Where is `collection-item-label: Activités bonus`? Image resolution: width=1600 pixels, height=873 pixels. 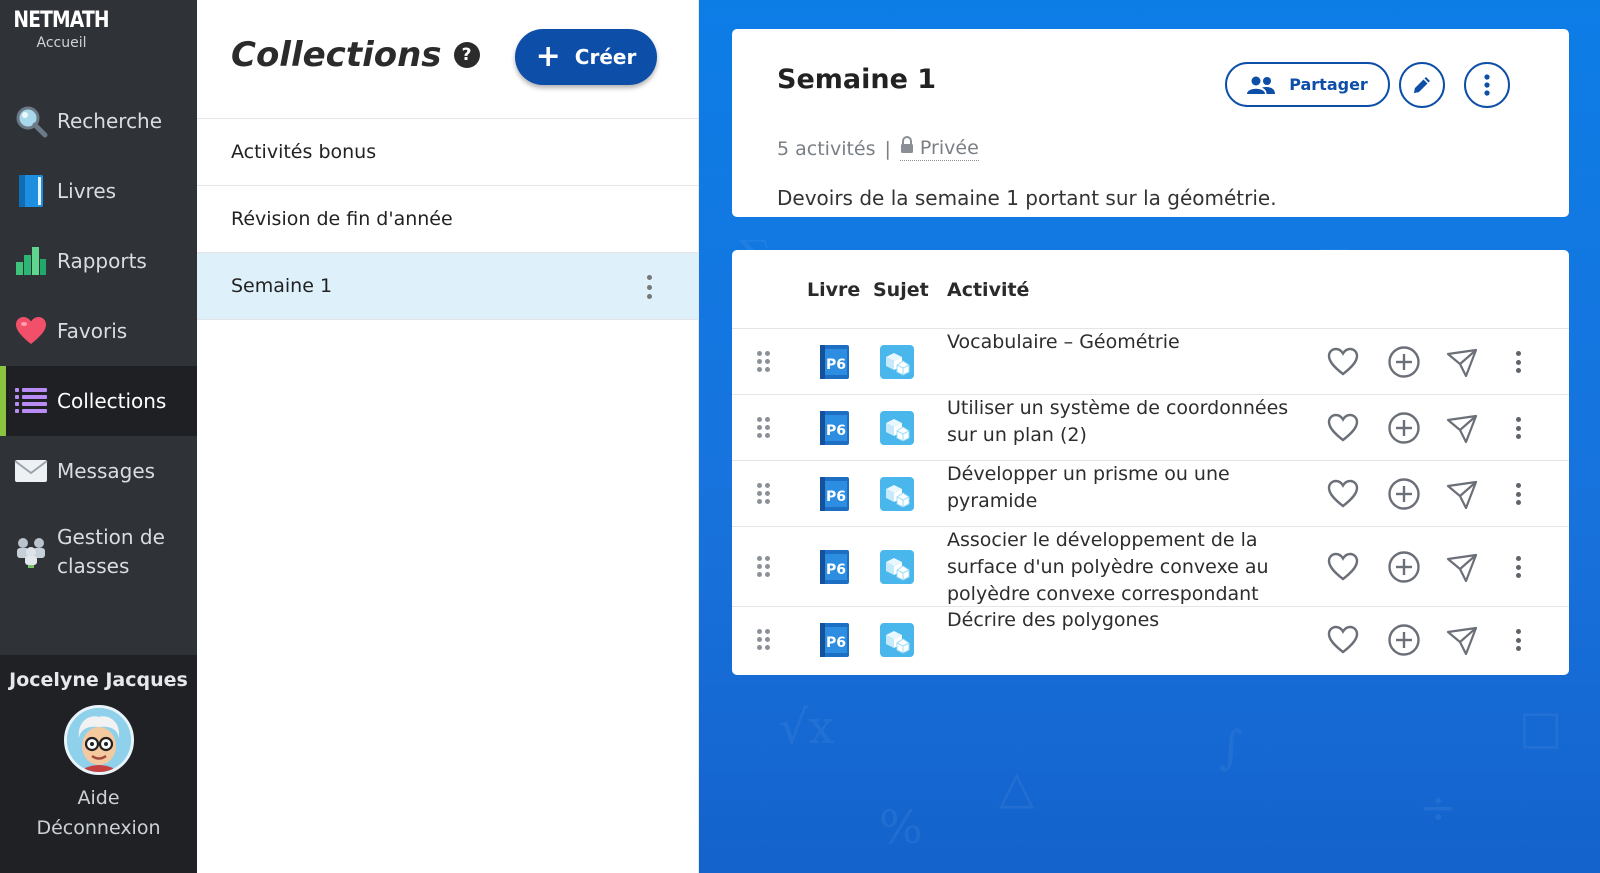
collection-item-label: Activités bonus is located at coordinates (304, 152).